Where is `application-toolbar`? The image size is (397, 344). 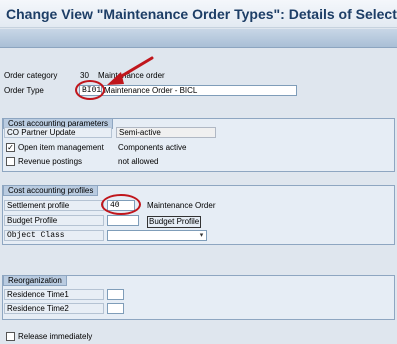 application-toolbar is located at coordinates (198, 38).